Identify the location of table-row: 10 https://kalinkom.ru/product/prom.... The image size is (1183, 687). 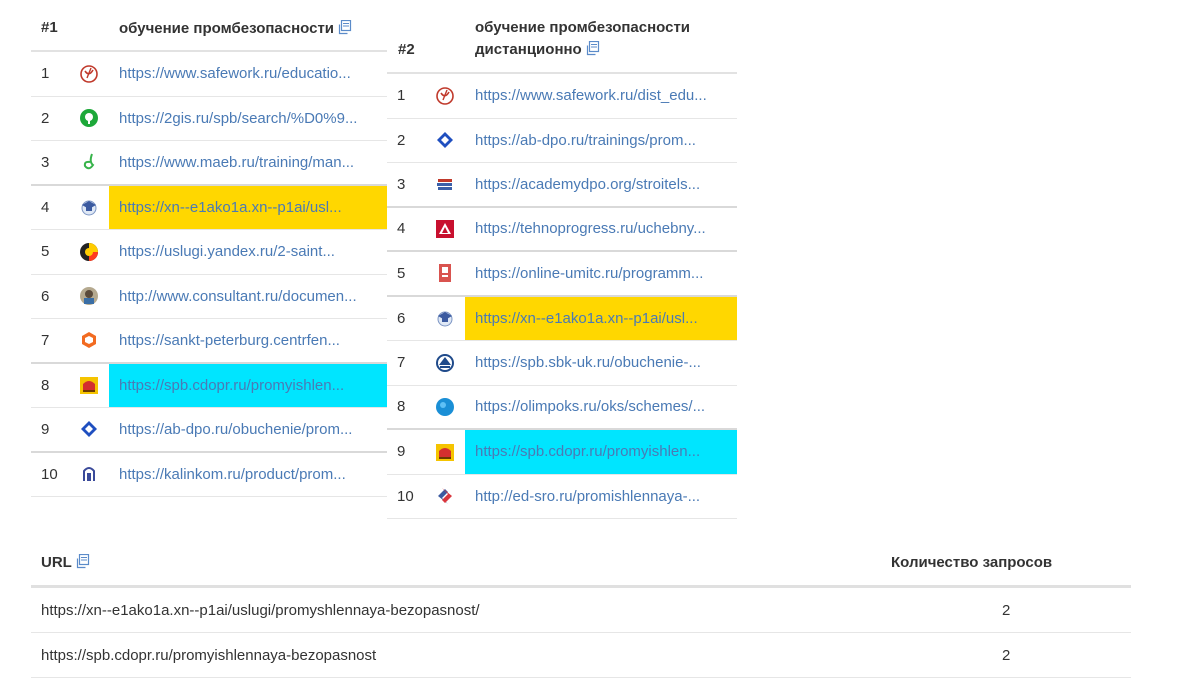
(209, 475).